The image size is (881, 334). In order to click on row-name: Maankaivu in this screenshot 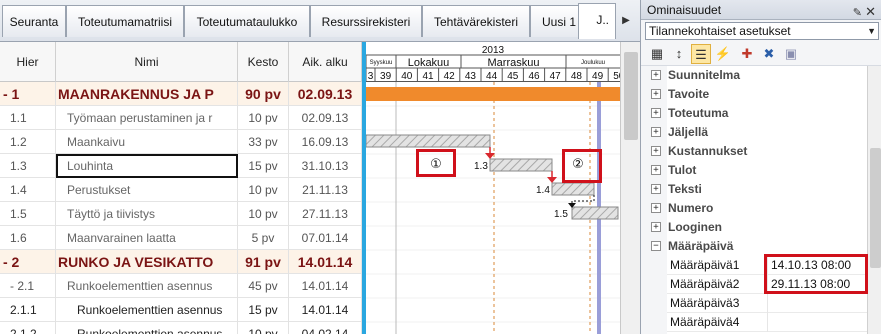, I will do `click(147, 142)`.